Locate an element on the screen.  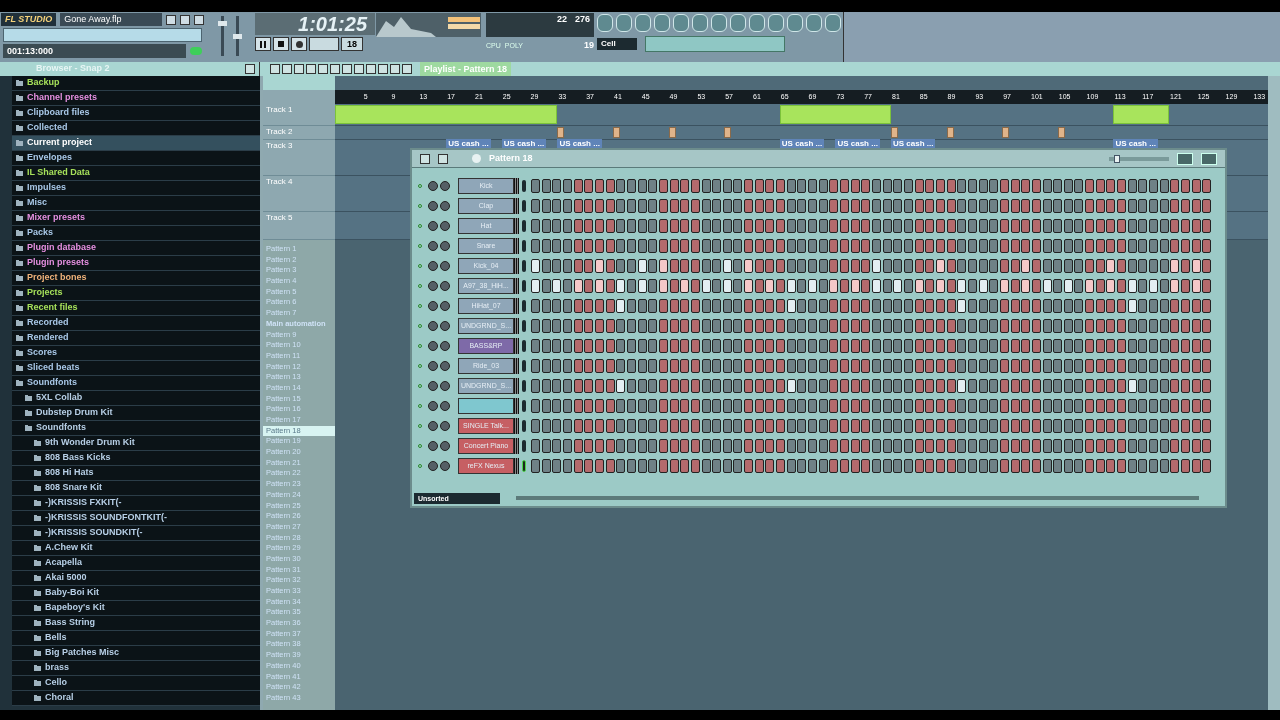
browser-item: Packs is located at coordinates (136, 233).